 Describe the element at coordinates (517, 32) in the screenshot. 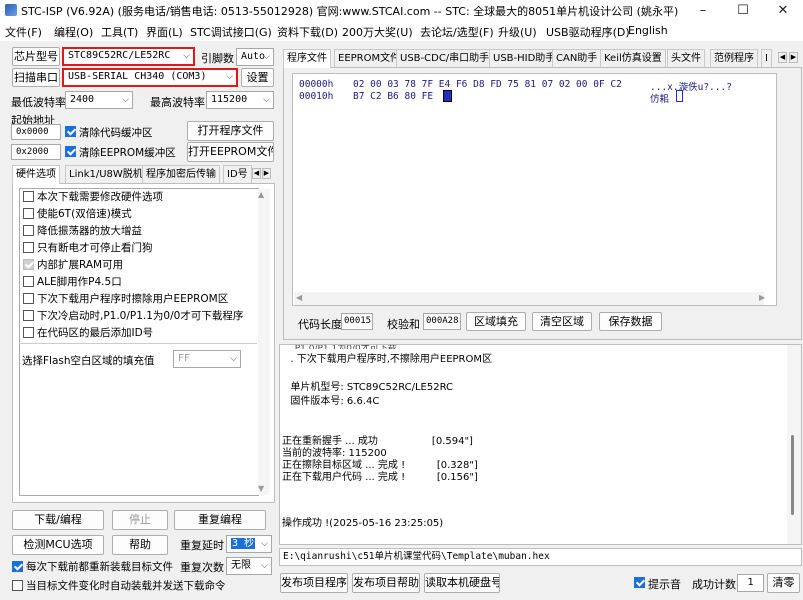

I see `menu-upgrade: 升级(U)` at that location.